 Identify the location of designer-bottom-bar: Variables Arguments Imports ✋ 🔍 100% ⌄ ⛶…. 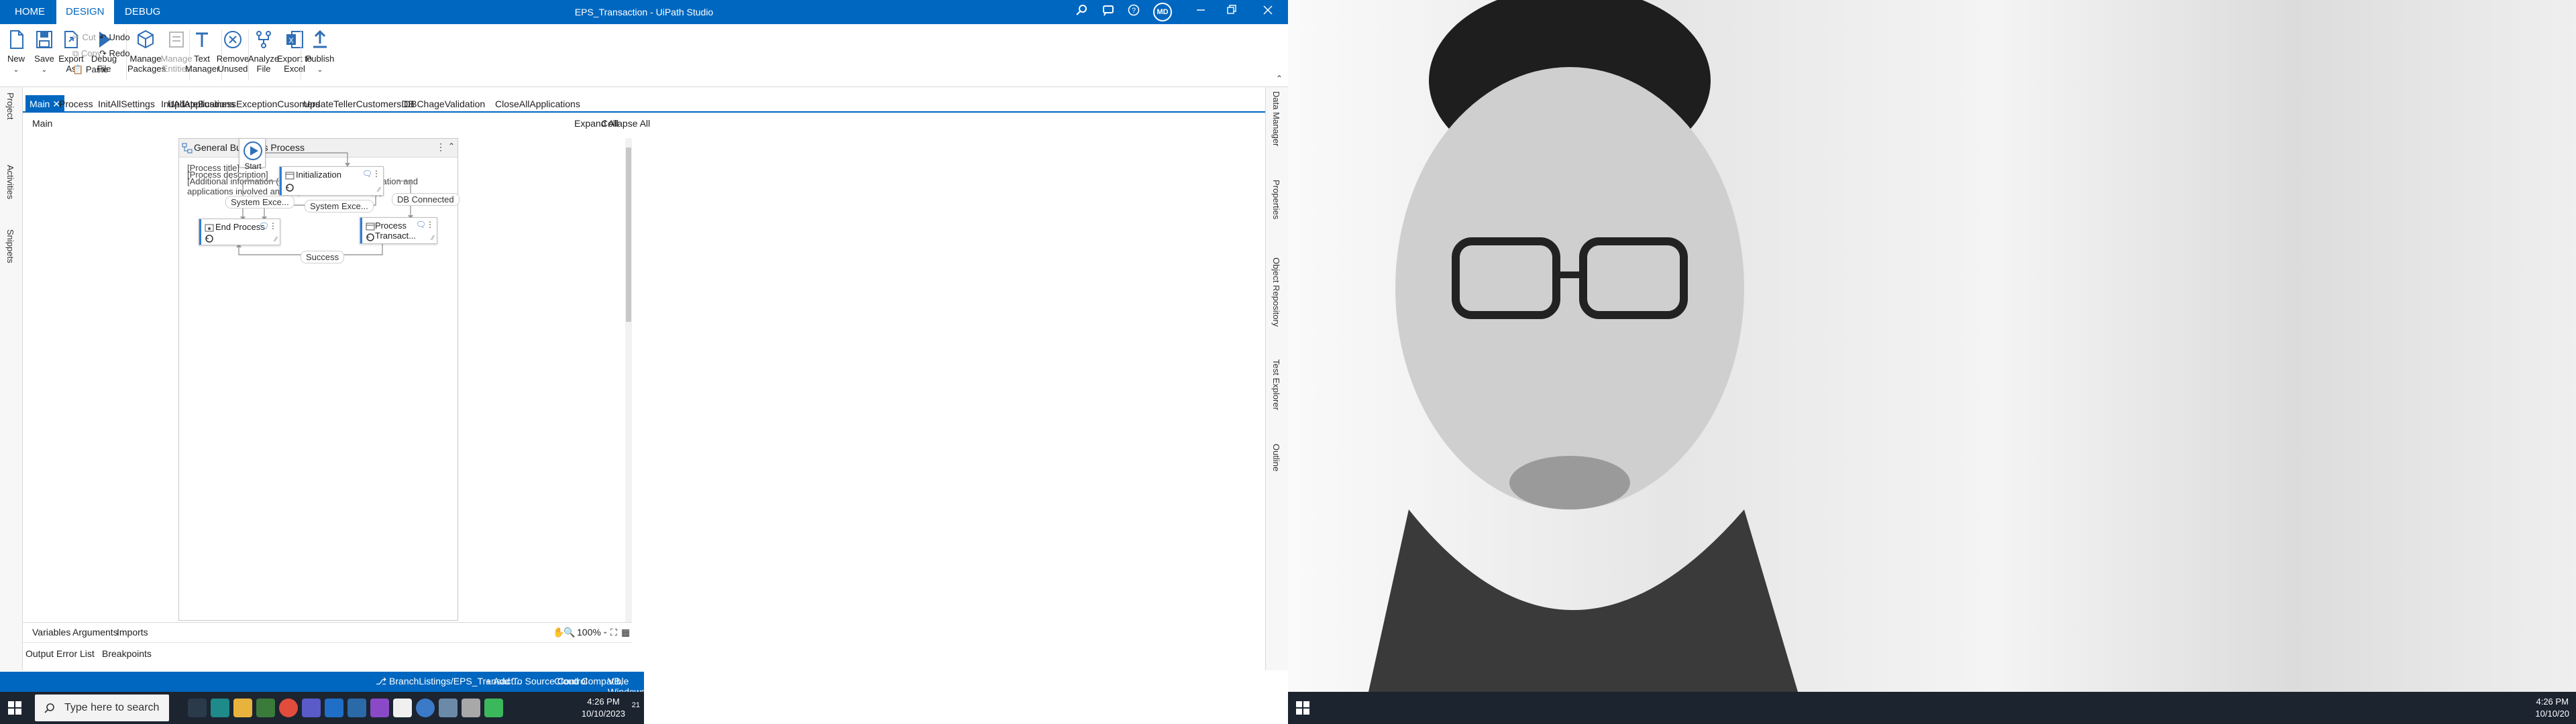
(327, 631).